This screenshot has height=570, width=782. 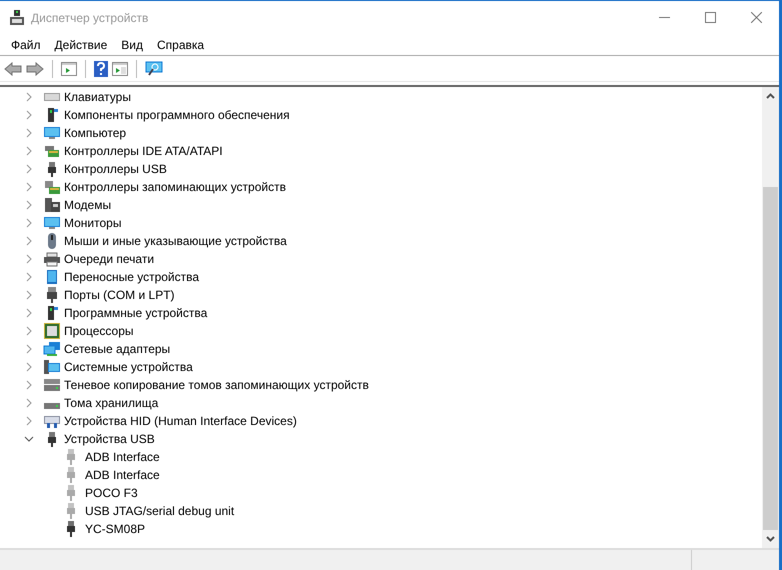 I want to click on back-arrow-icon, so click(x=13, y=69).